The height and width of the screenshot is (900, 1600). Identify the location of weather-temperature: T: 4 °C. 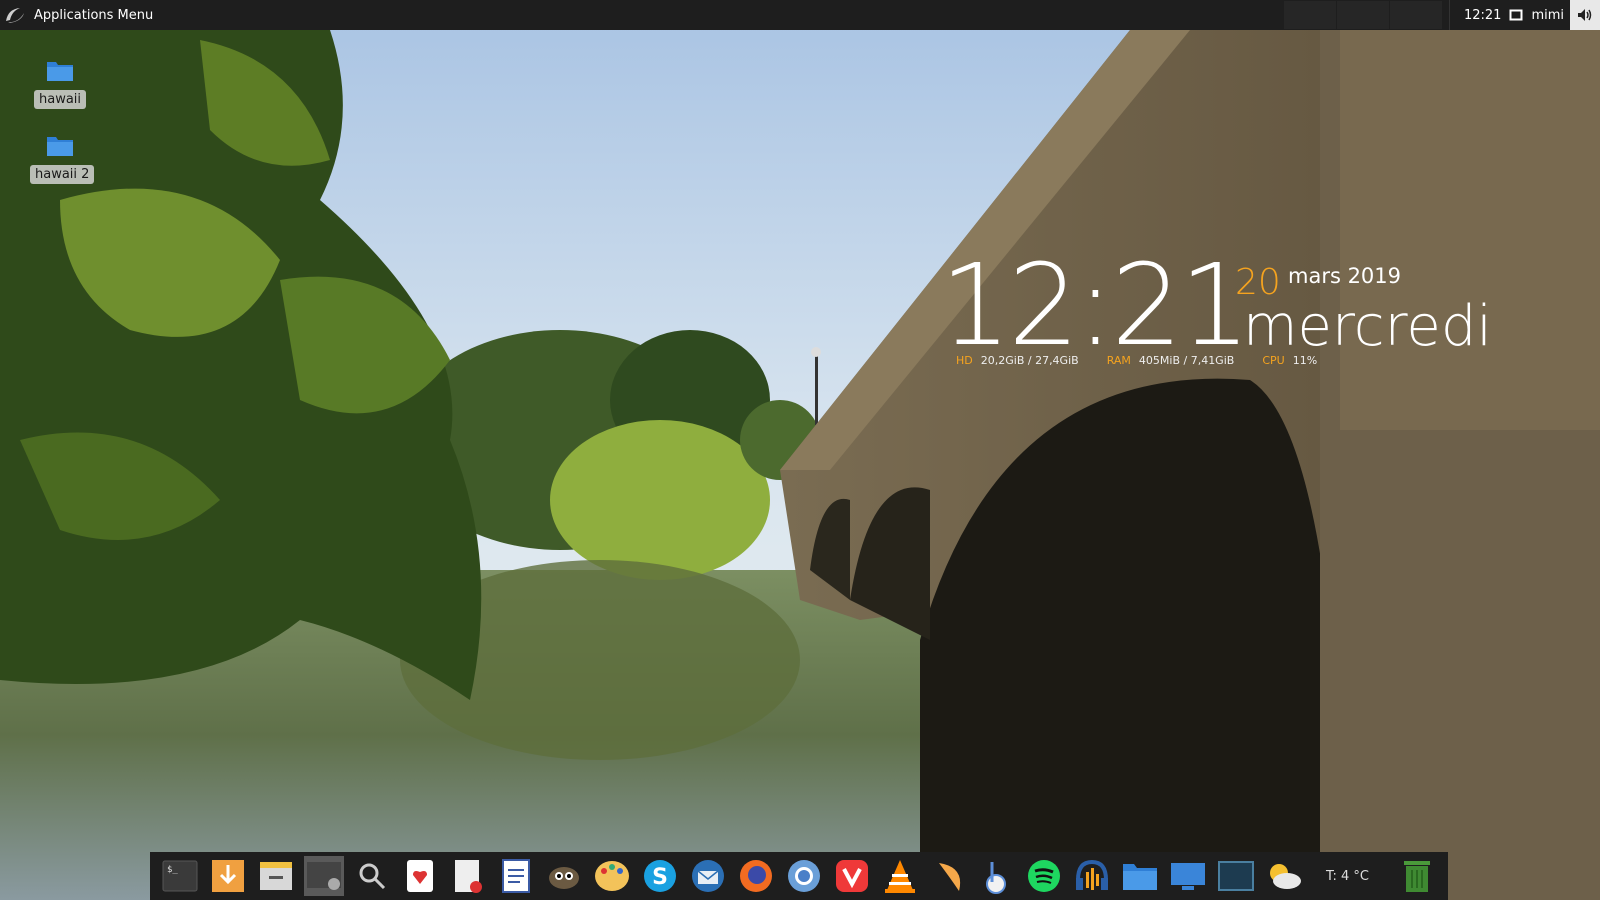
(1347, 876).